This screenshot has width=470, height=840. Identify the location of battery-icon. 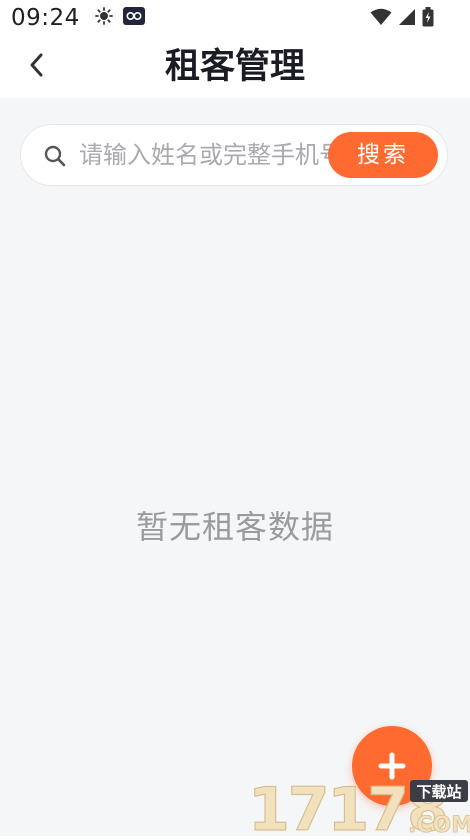
(428, 17).